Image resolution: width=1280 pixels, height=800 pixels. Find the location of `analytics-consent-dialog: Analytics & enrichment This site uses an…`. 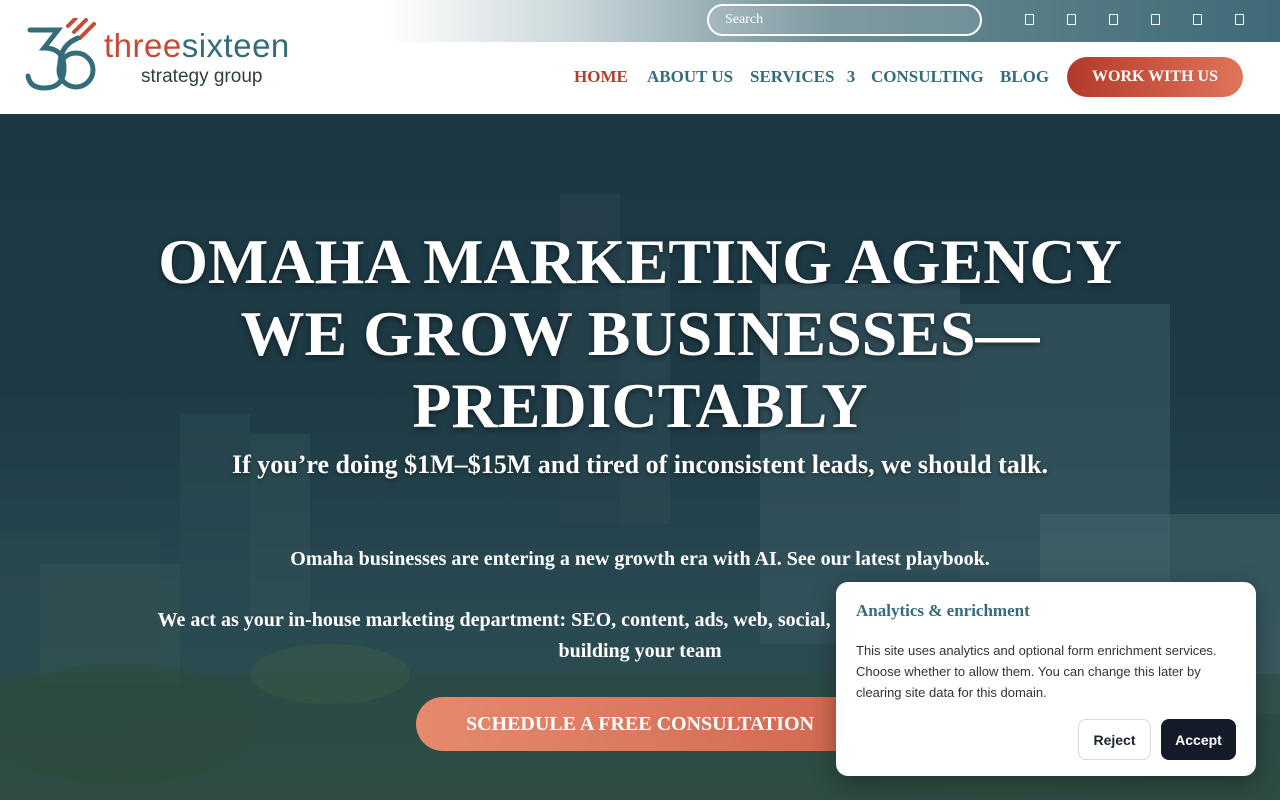

analytics-consent-dialog: Analytics & enrichment This site uses an… is located at coordinates (1046, 679).